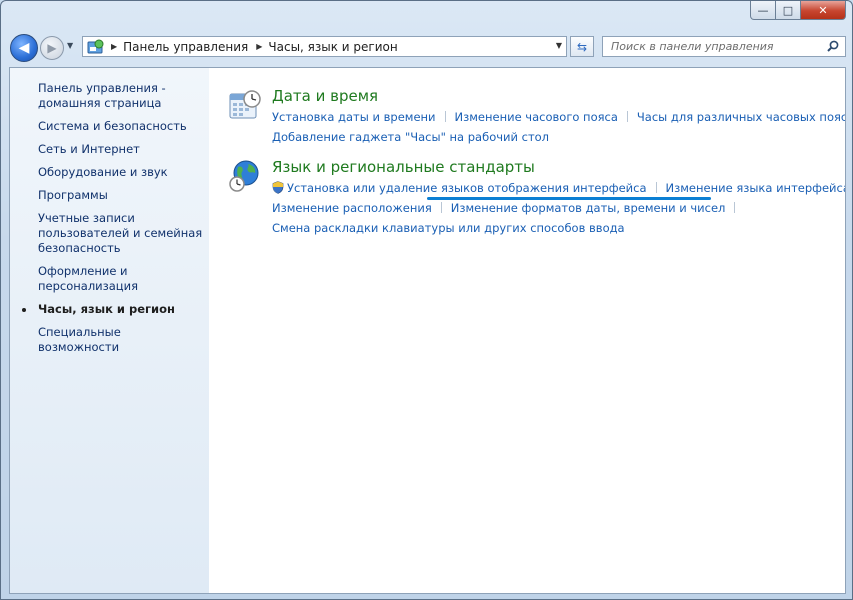 This screenshot has height=600, width=853. Describe the element at coordinates (354, 117) in the screenshot. I see `link-set-date-time: Установка даты и времени` at that location.